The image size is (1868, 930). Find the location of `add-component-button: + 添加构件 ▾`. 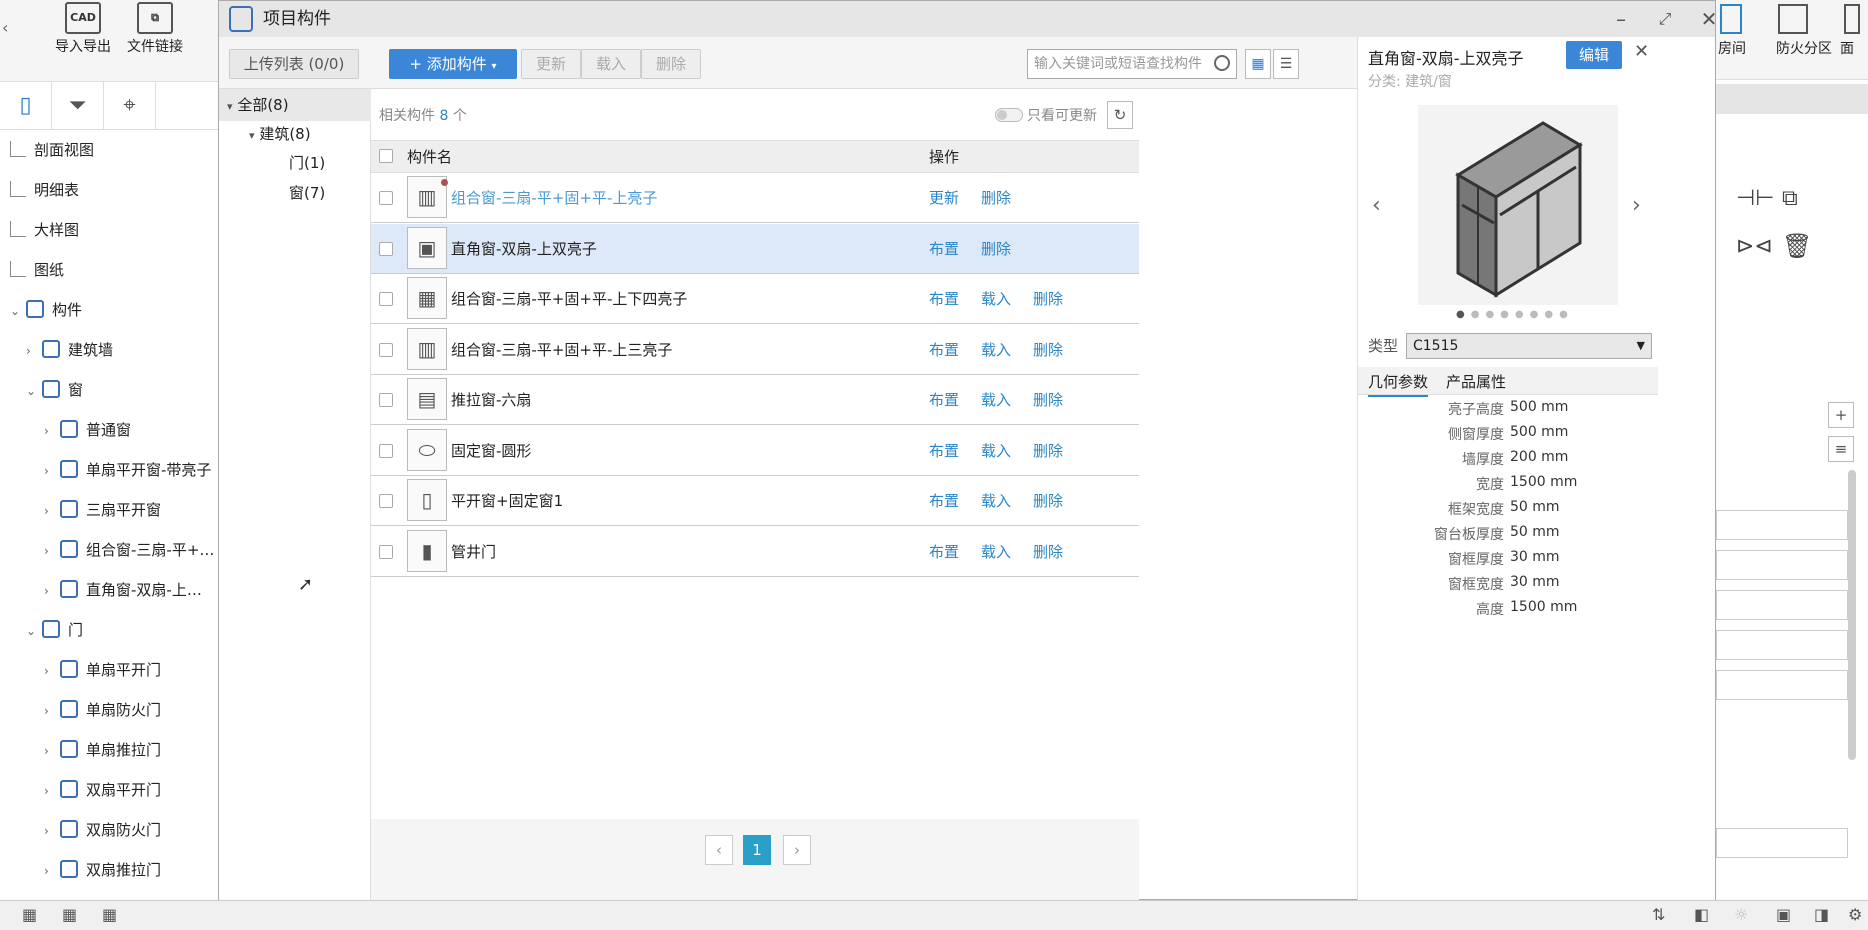

add-component-button: + 添加构件 ▾ is located at coordinates (453, 64).